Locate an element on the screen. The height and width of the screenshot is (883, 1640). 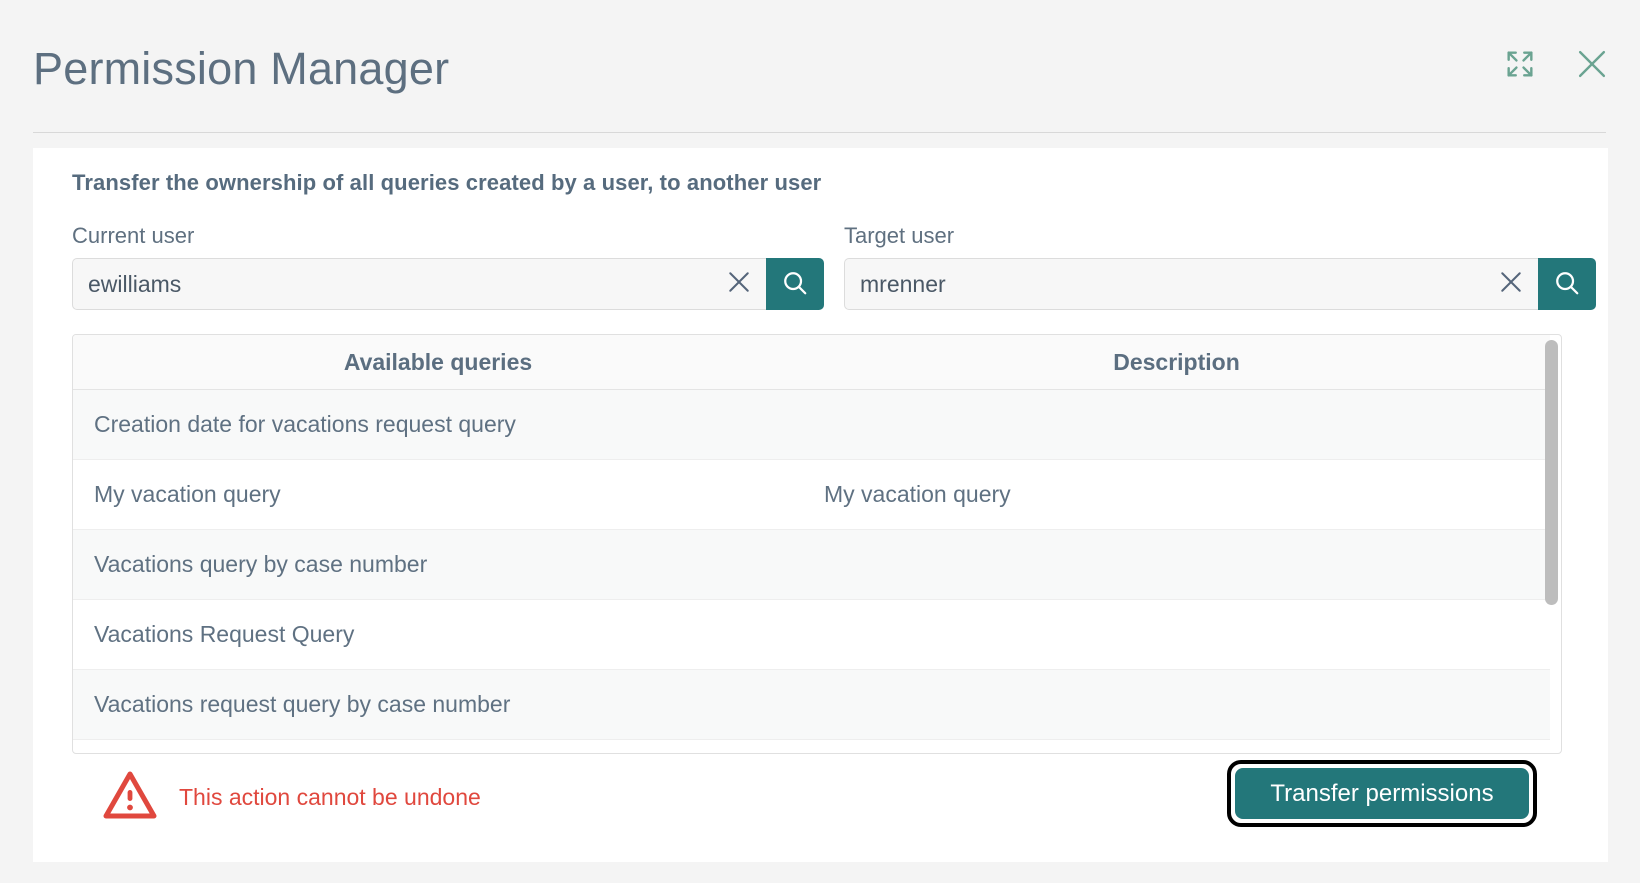
target-user-input is located at coordinates (1191, 284).